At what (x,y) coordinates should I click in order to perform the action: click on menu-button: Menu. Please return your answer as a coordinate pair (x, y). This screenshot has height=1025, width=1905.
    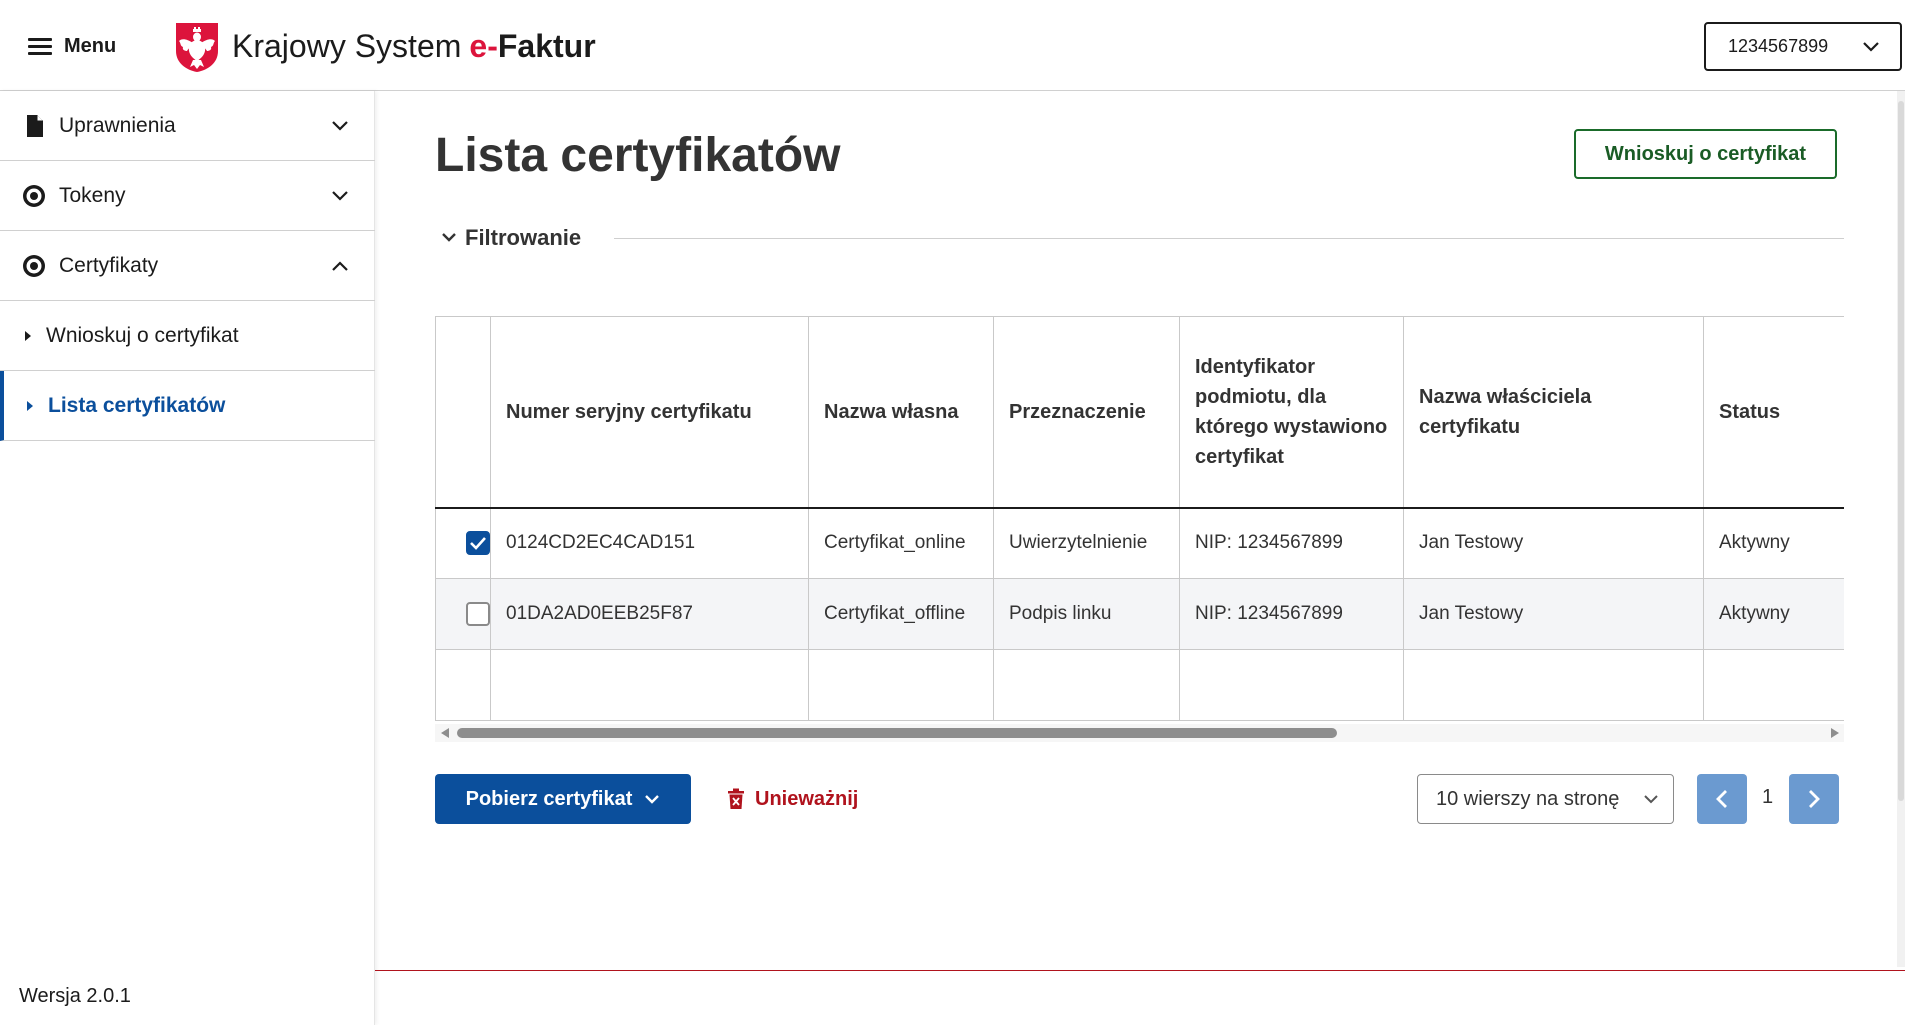
    Looking at the image, I should click on (72, 46).